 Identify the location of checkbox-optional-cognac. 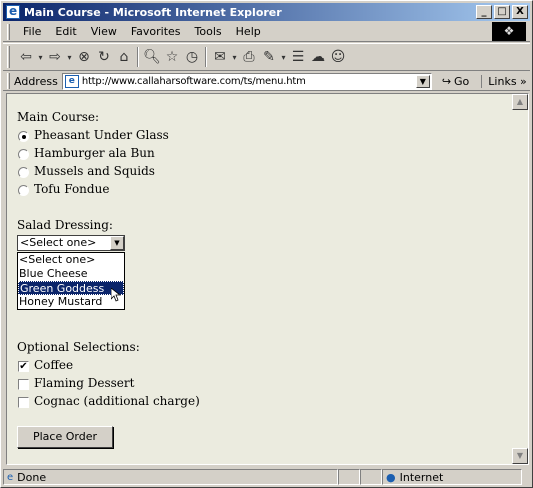
(23, 402).